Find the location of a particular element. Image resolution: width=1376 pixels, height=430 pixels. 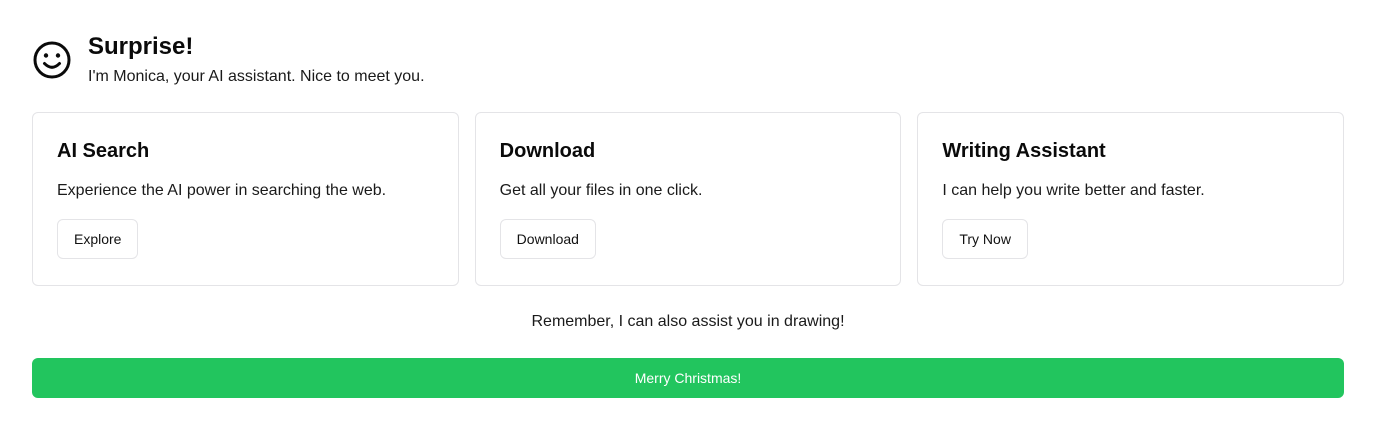

card-title: AI Search is located at coordinates (103, 151).